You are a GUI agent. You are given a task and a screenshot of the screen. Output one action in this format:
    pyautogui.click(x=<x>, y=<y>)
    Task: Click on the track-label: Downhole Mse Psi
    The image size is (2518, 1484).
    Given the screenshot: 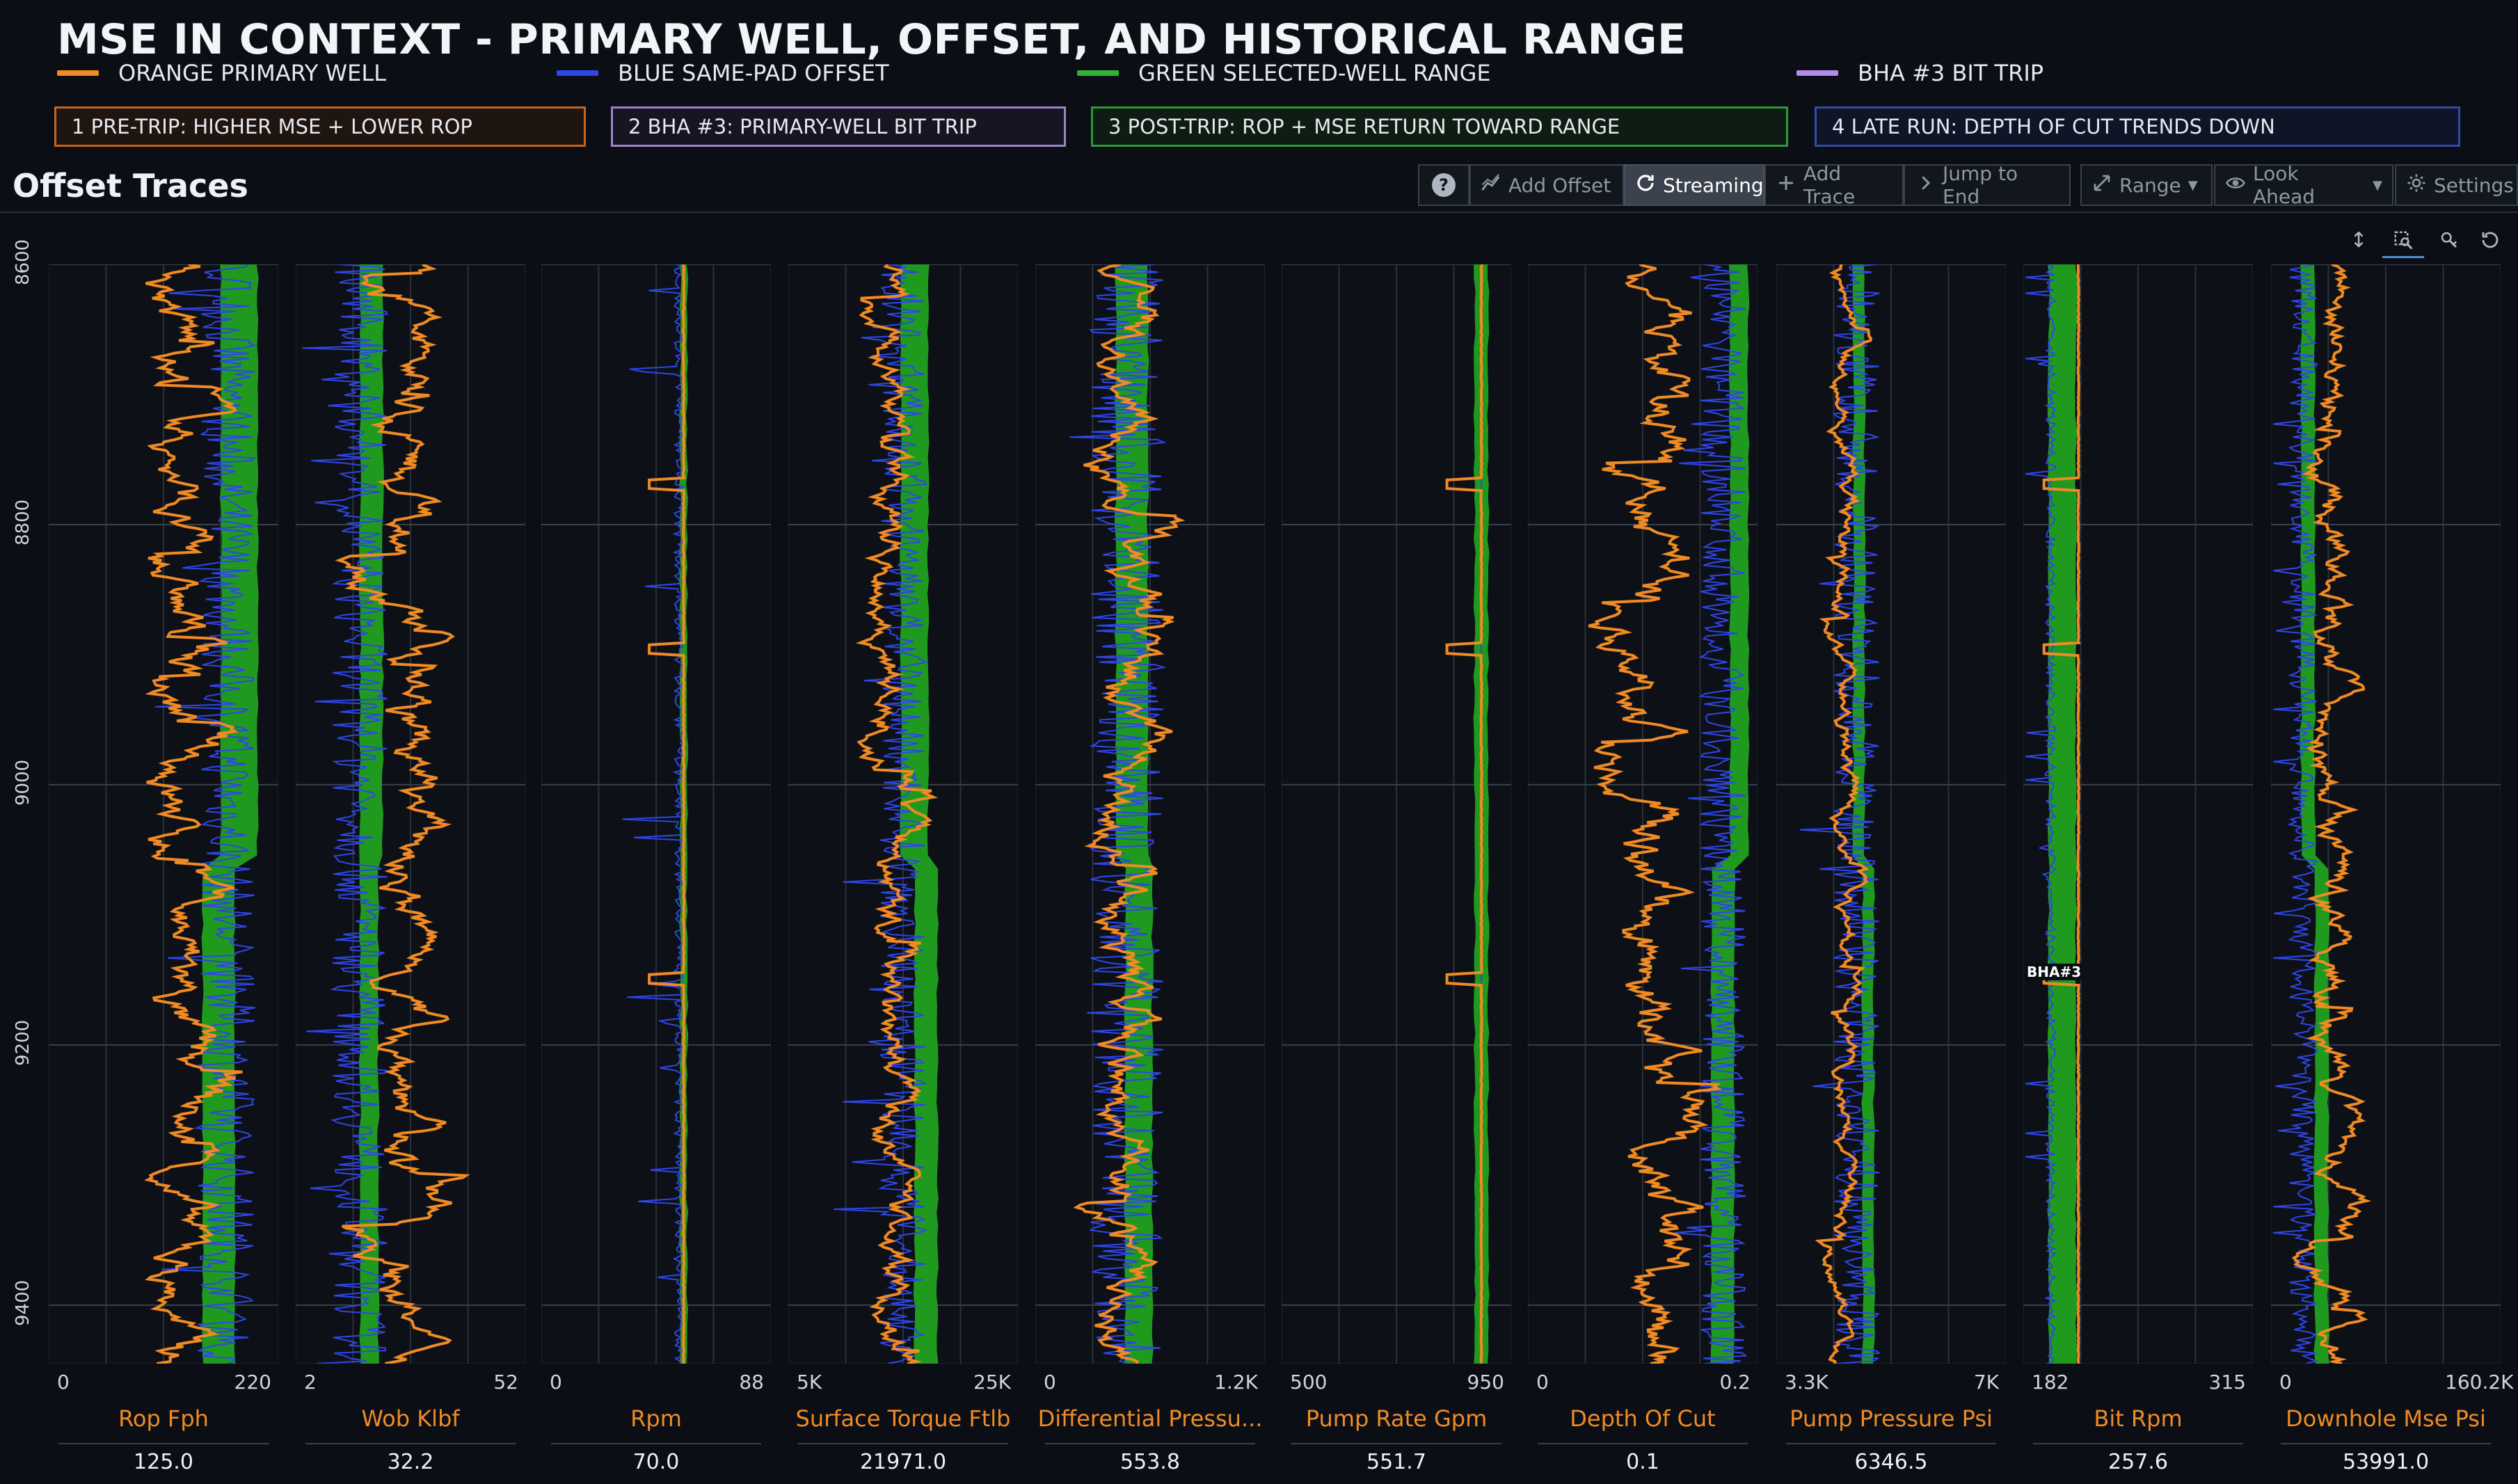 What is the action you would take?
    pyautogui.click(x=2386, y=1419)
    